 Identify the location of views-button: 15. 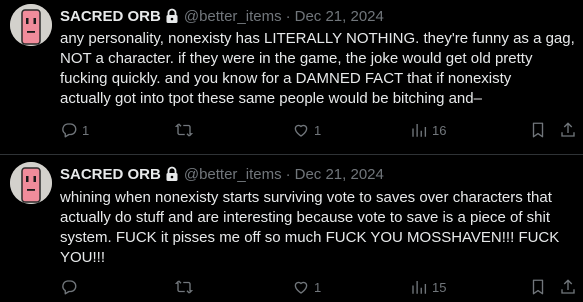
(428, 287).